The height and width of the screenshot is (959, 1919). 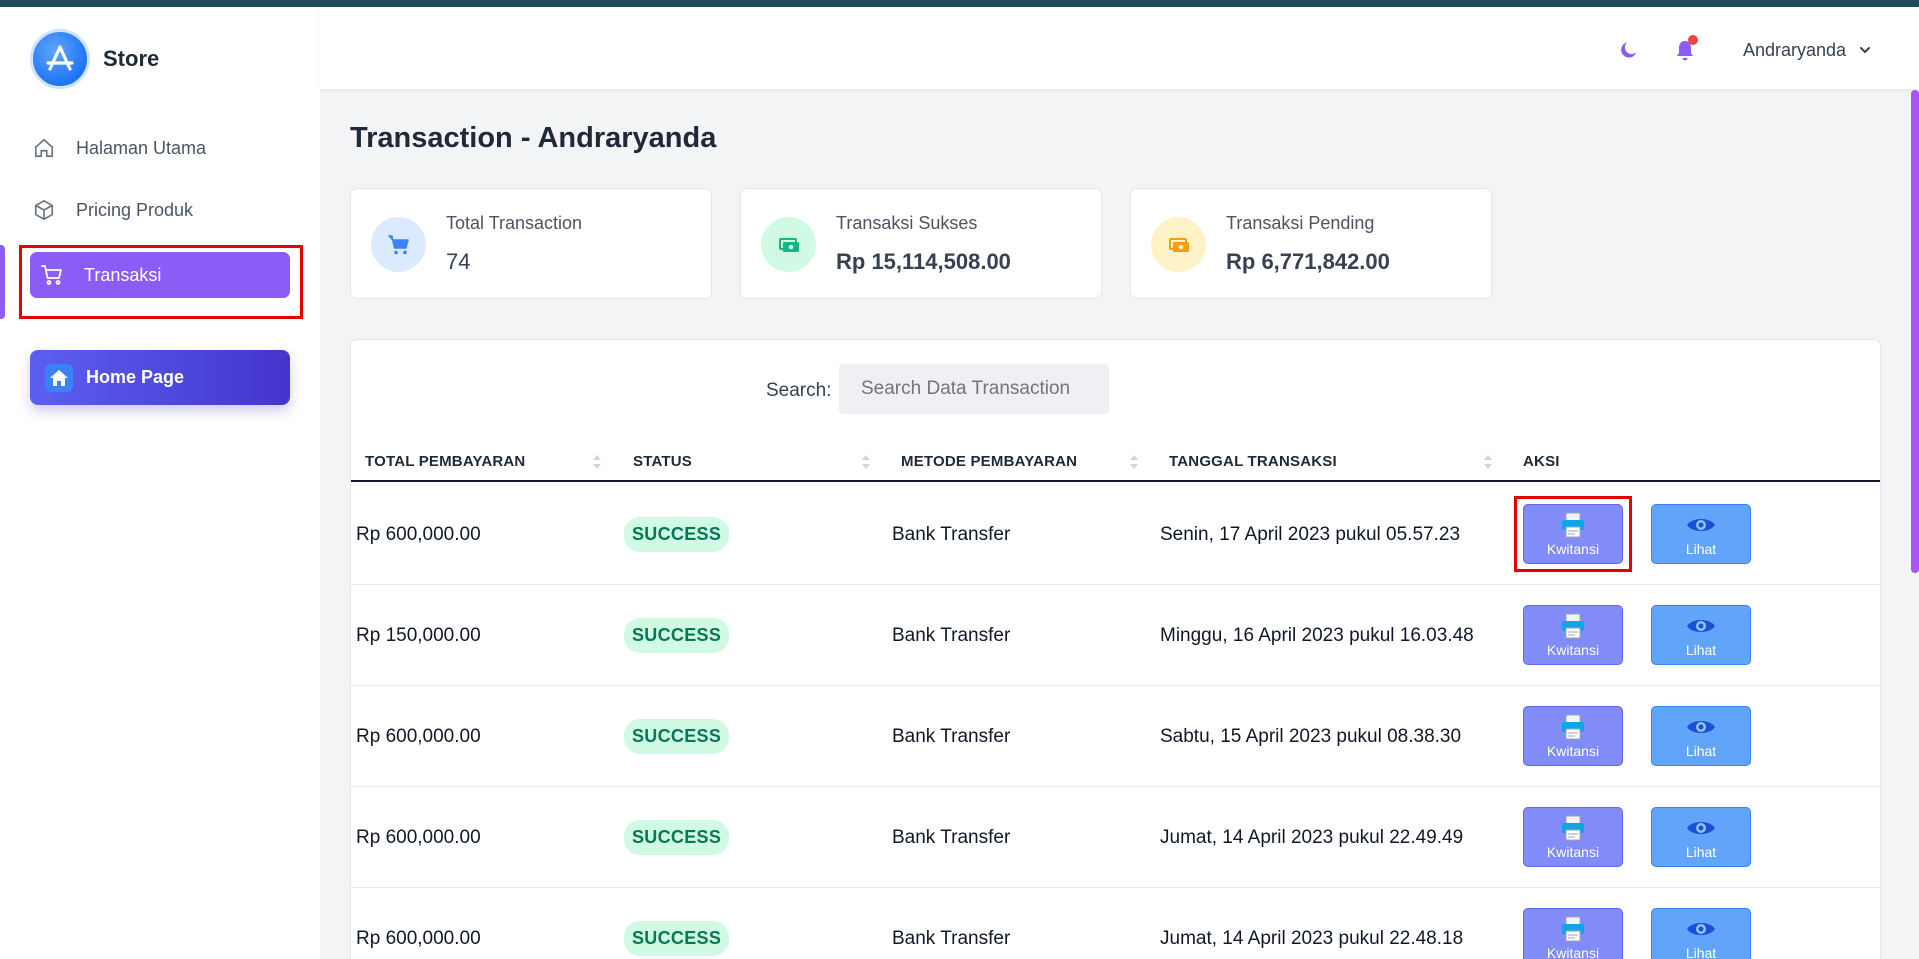 I want to click on column-header-total-pembayaran: TOTAL PEMBAYARAN, so click(x=445, y=461).